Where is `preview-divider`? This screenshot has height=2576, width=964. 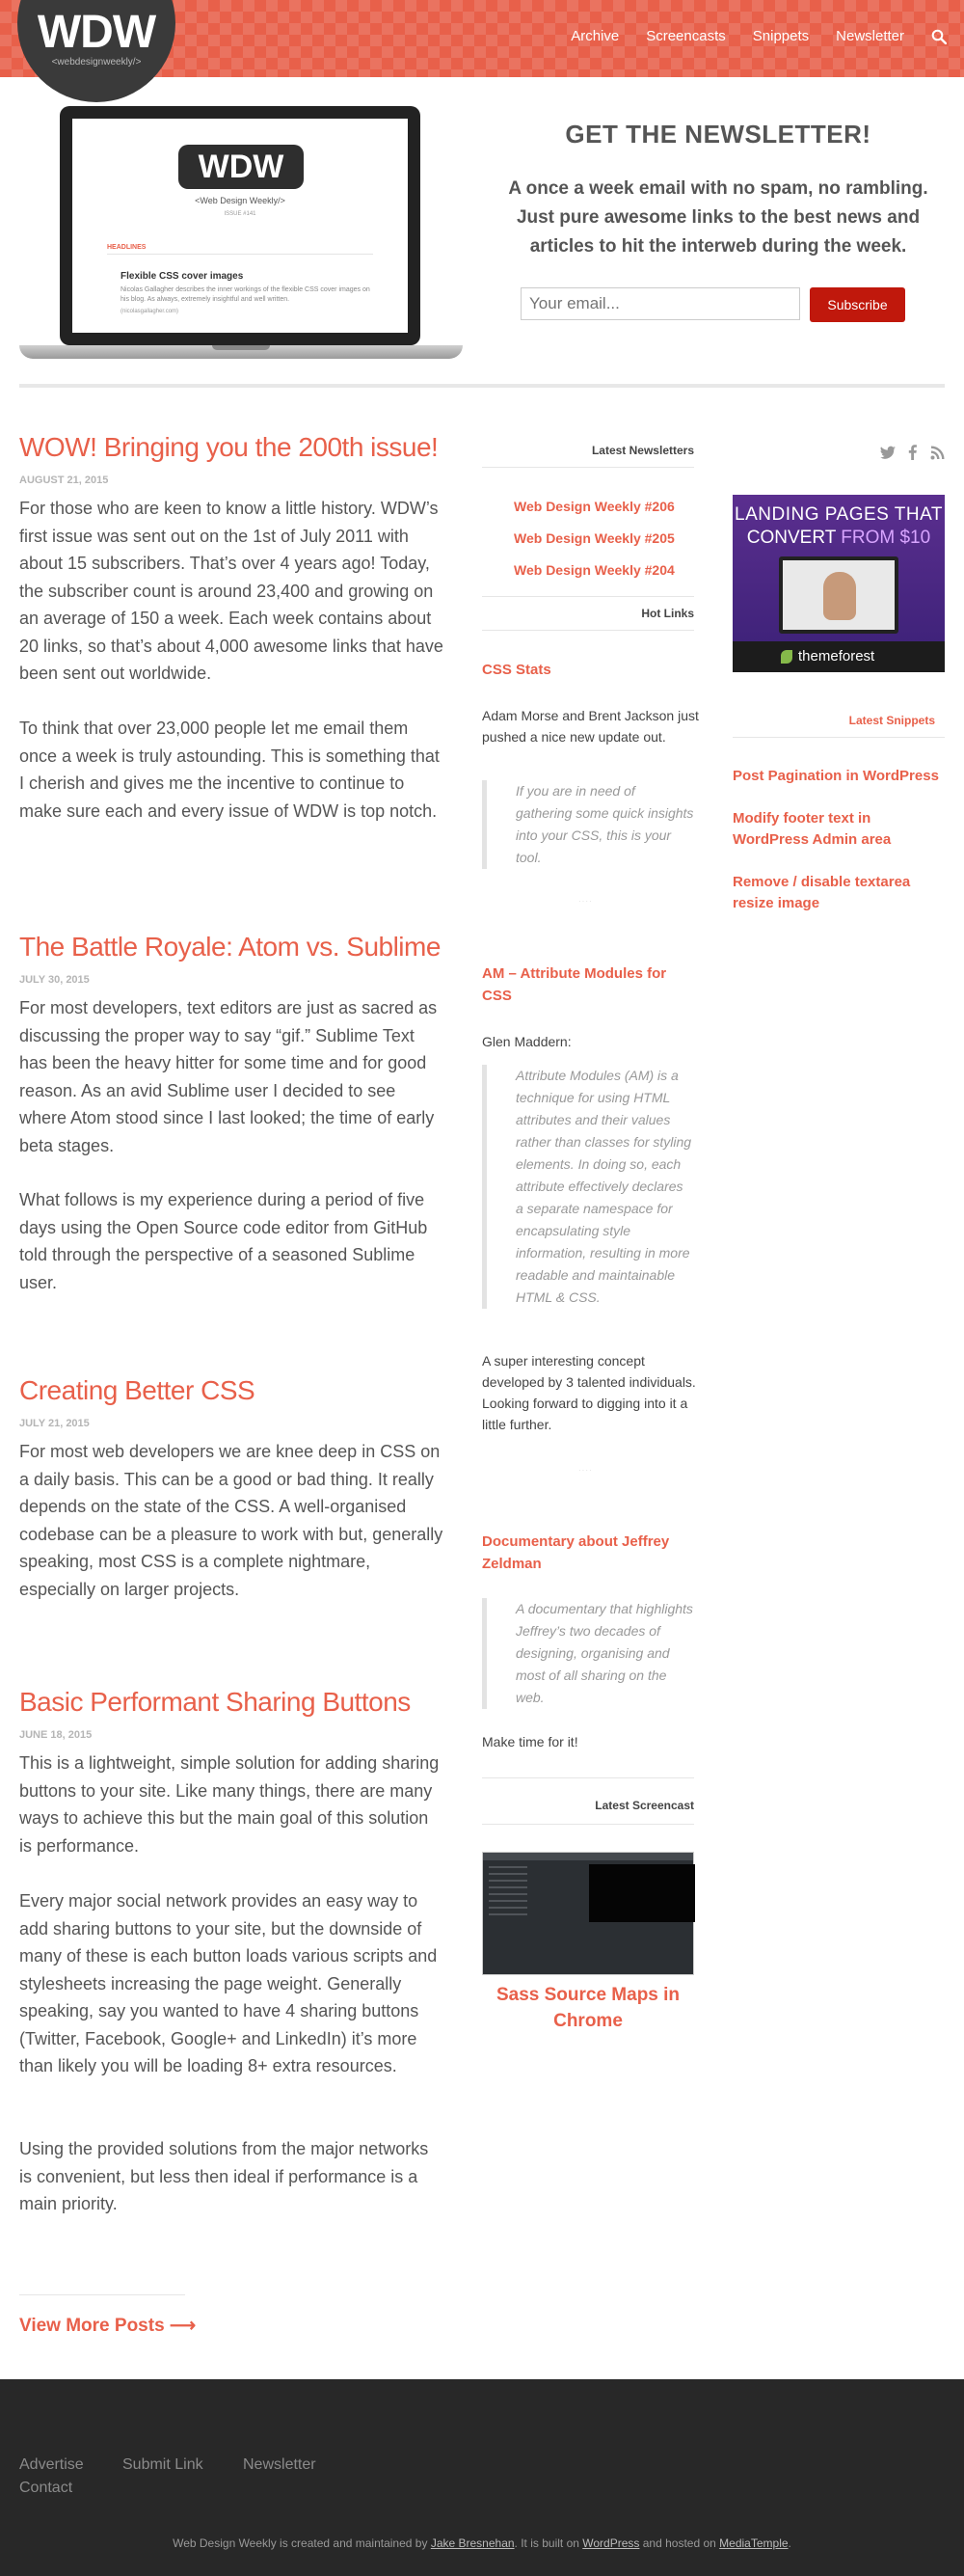 preview-divider is located at coordinates (240, 254).